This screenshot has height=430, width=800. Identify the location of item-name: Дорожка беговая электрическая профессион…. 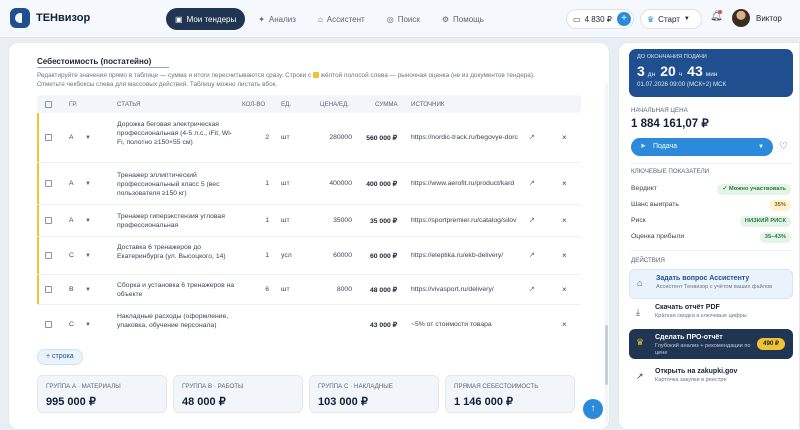
(178, 133).